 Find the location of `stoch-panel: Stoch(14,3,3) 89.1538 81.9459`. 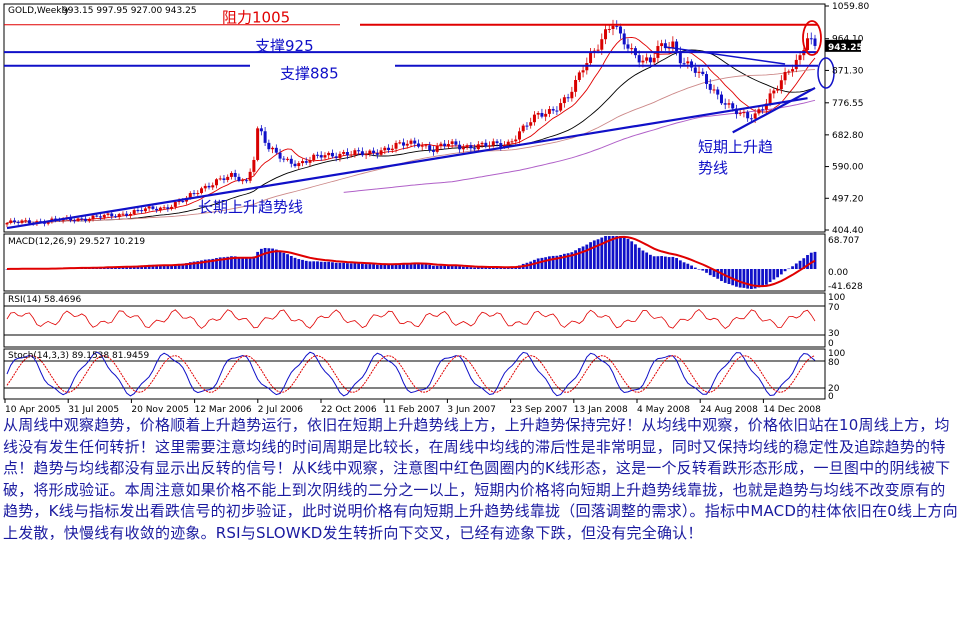

stoch-panel: Stoch(14,3,3) 89.1538 81.9459 is located at coordinates (414, 374).